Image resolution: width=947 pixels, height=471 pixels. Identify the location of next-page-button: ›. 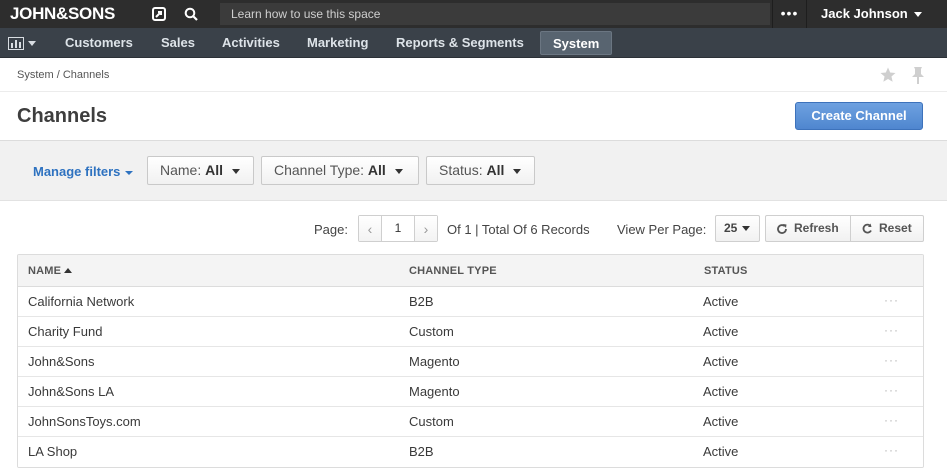
(426, 228).